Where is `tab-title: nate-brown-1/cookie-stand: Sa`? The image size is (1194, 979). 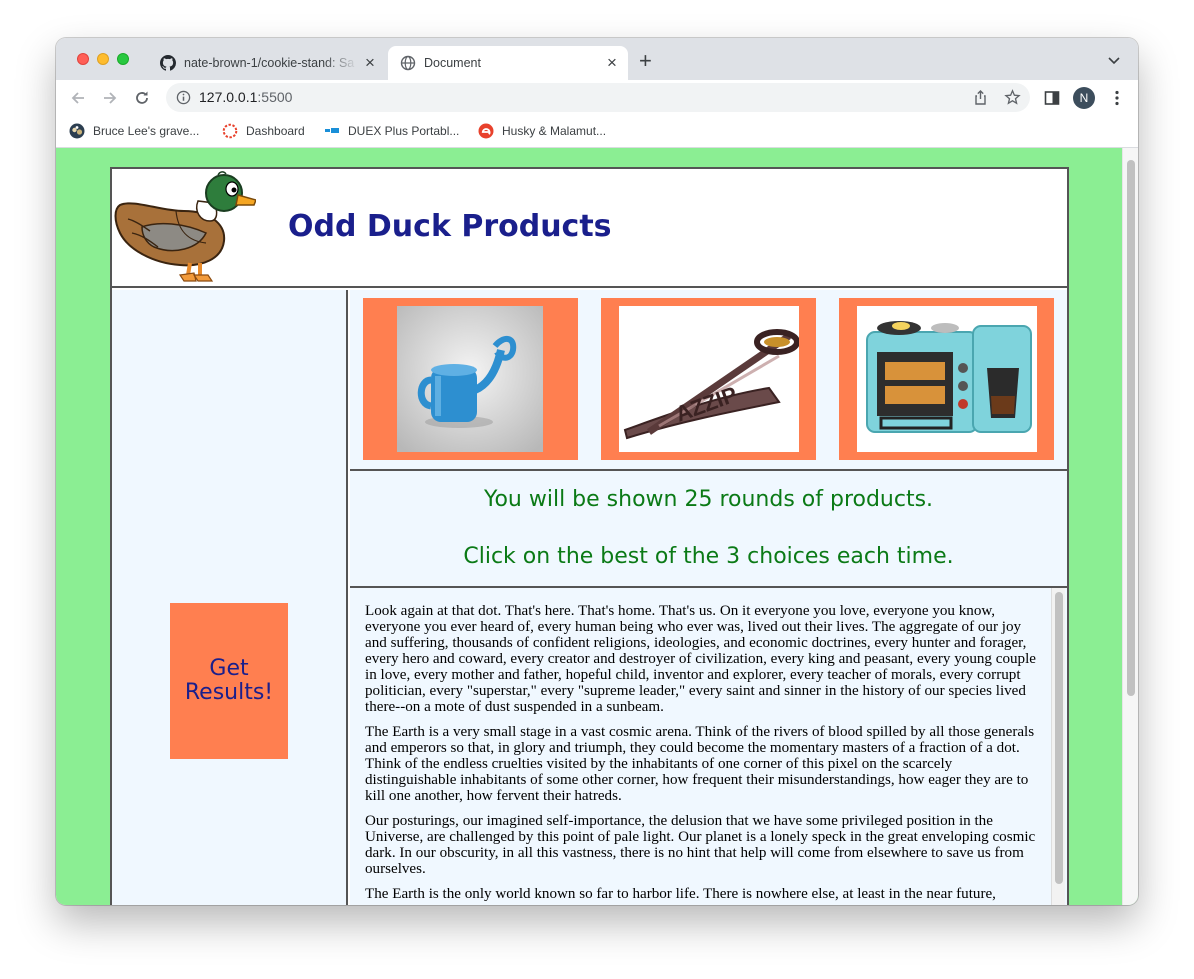 tab-title: nate-brown-1/cookie-stand: Sa is located at coordinates (269, 63).